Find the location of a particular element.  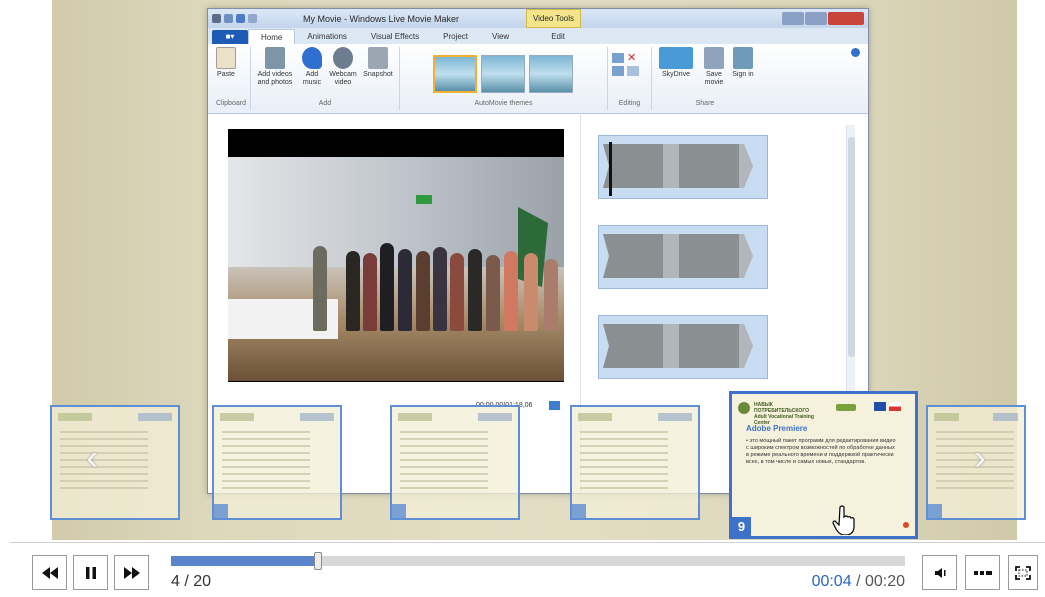

tab-project: Project is located at coordinates (455, 36).